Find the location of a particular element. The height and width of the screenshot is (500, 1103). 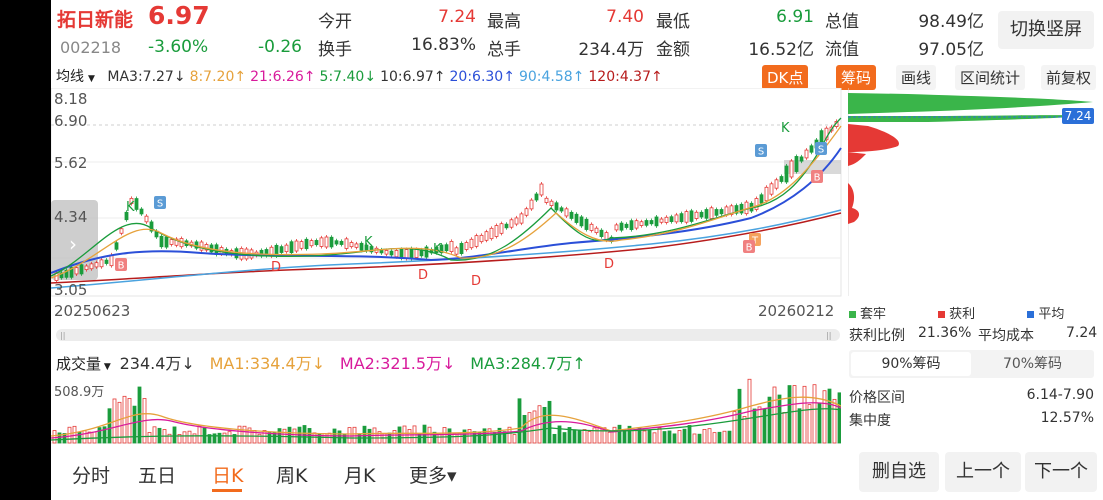

tab-period-3: 周K is located at coordinates (291, 474).